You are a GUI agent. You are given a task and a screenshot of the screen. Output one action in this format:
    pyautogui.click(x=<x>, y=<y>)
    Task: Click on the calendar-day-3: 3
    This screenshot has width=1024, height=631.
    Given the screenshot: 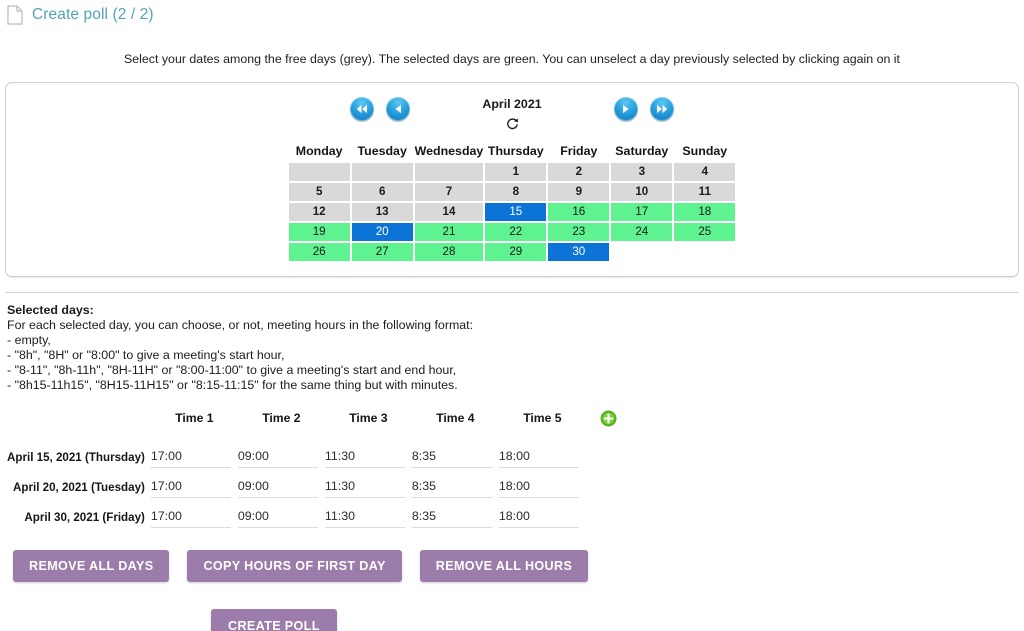 What is the action you would take?
    pyautogui.click(x=642, y=172)
    